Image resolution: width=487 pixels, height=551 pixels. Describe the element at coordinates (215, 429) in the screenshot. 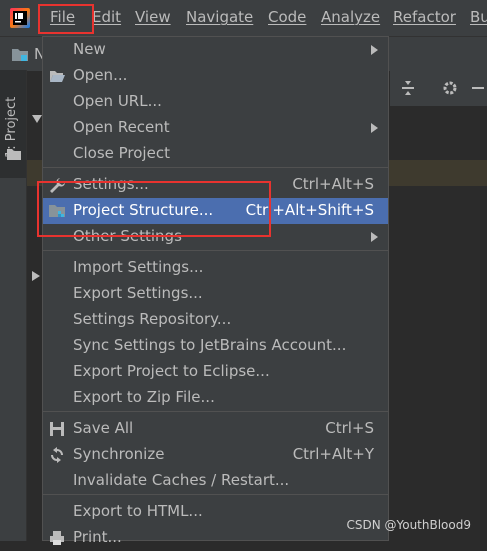

I see `menu-item-save-all: Save All Ctrl+S` at that location.